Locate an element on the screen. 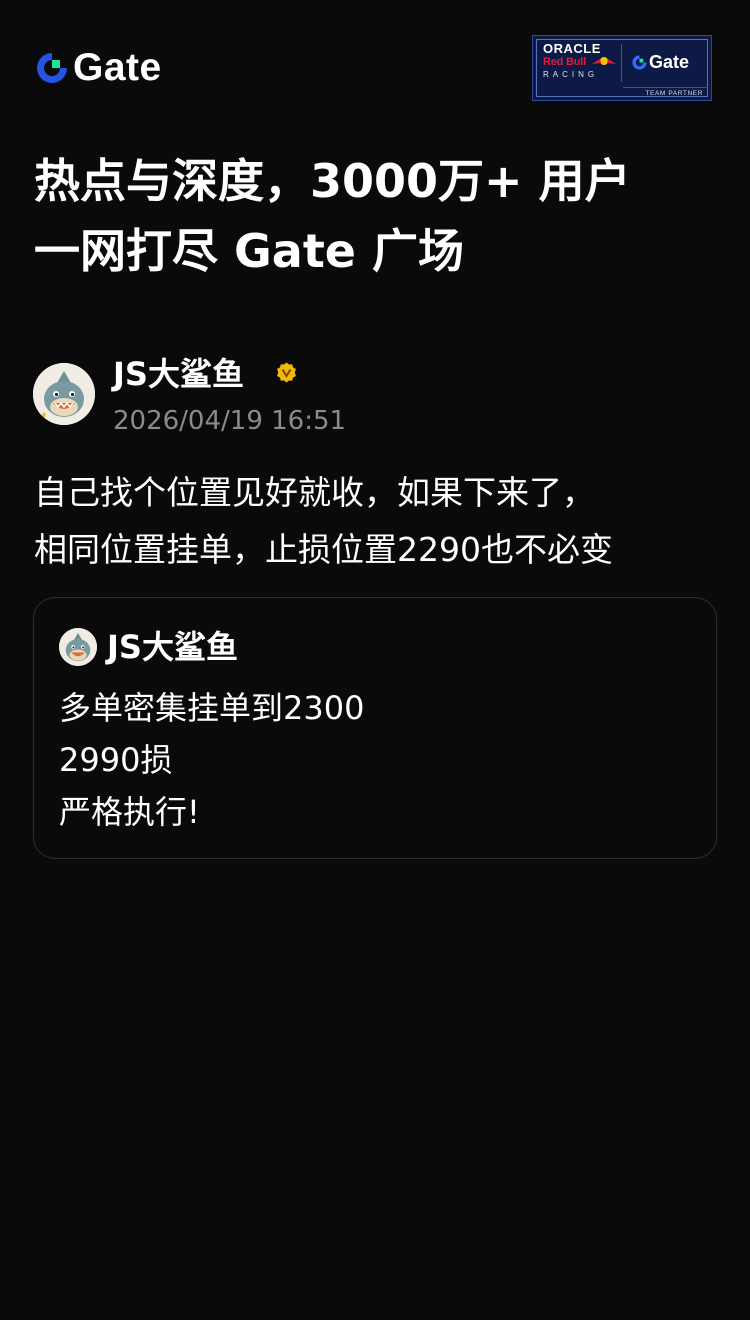 The image size is (750, 1320). redbull-partner-badge: ORACLE Red Bull RACING Gate TEAM PARTNER is located at coordinates (622, 68).